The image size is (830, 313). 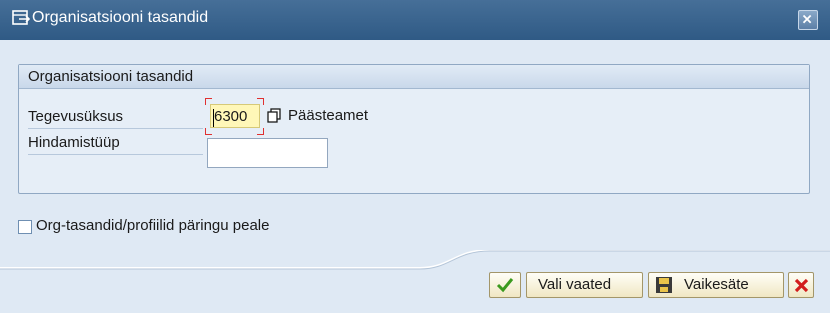 I want to click on close-button, so click(x=808, y=20).